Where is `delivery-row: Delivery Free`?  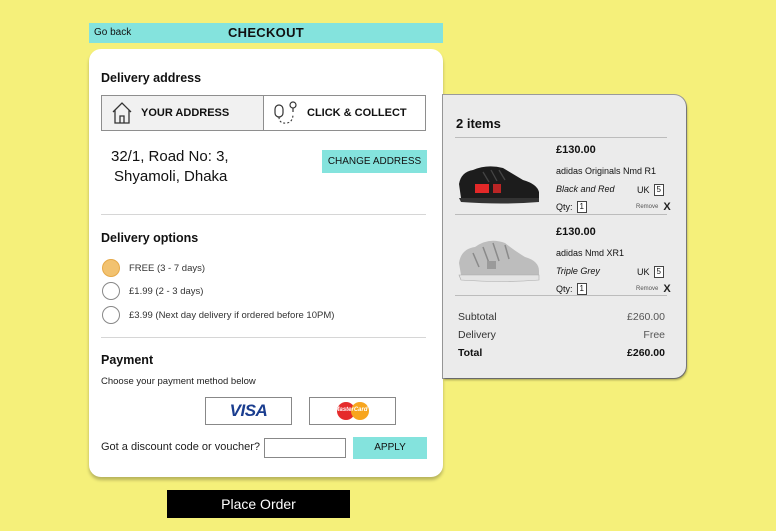 delivery-row: Delivery Free is located at coordinates (561, 335).